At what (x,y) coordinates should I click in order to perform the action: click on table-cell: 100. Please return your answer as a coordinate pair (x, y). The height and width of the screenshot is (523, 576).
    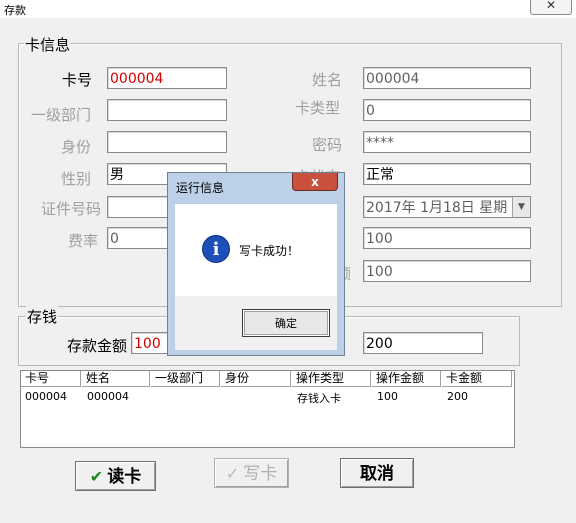
    Looking at the image, I should click on (387, 396).